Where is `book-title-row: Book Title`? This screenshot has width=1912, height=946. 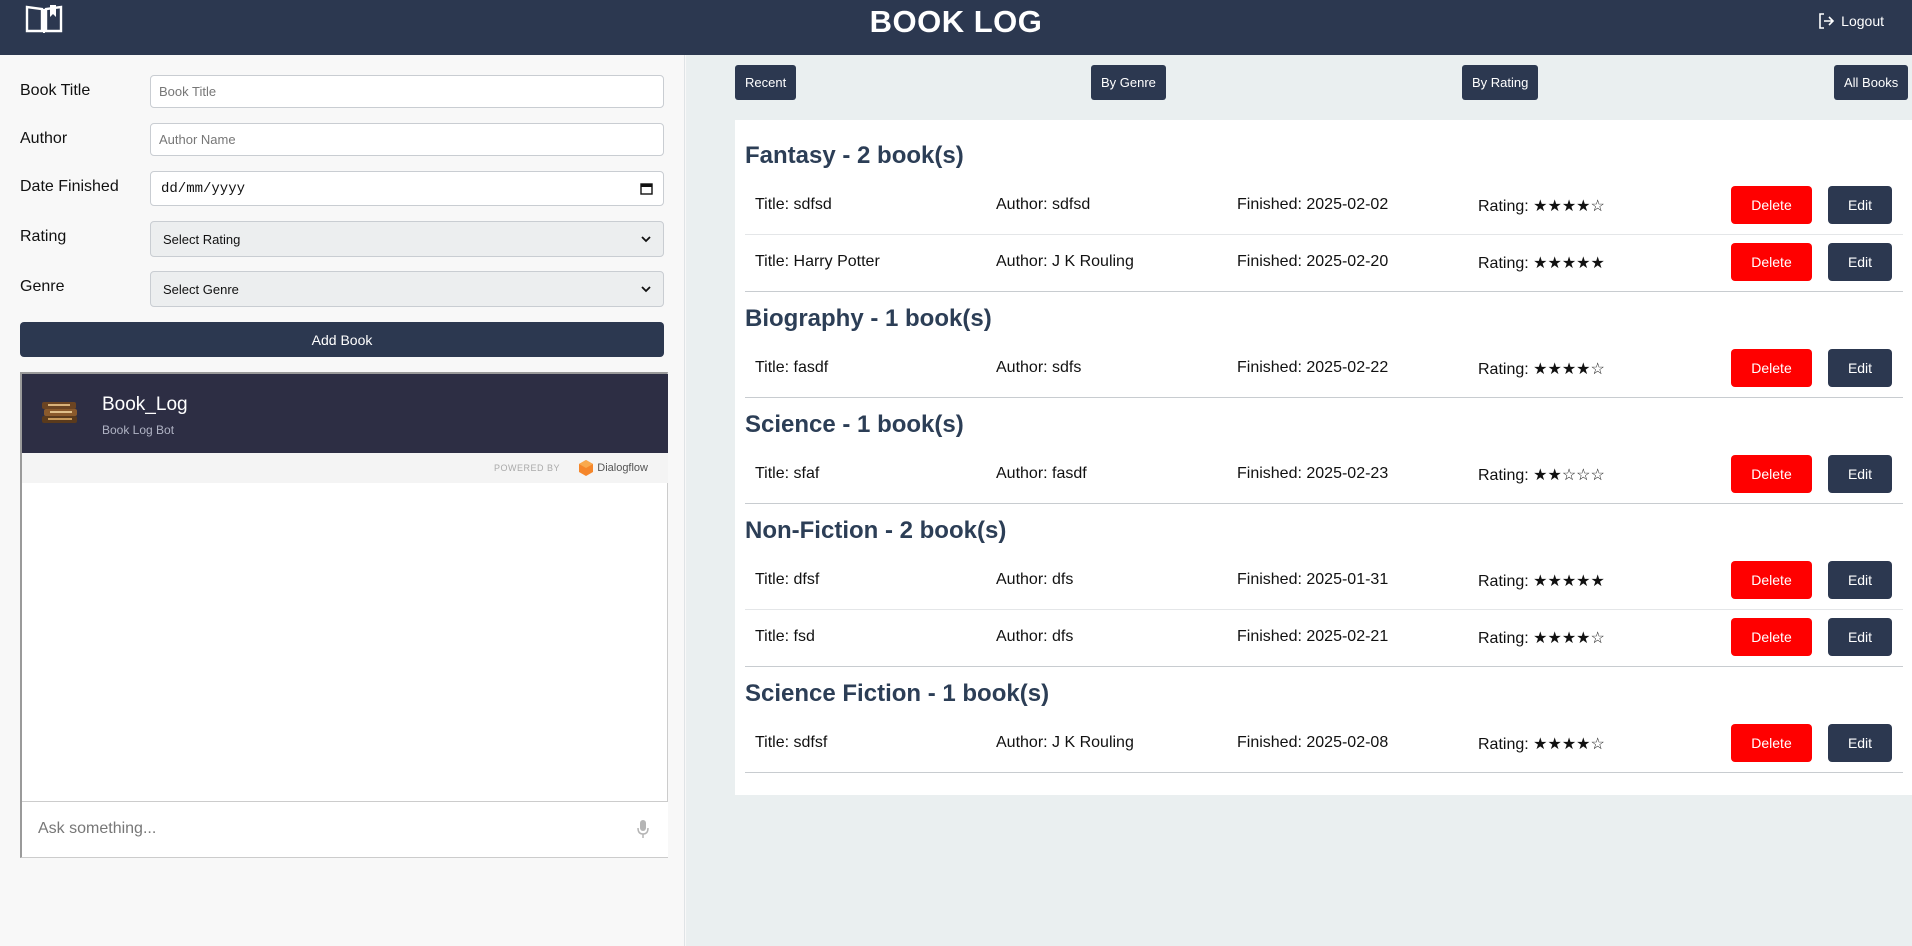 book-title-row: Book Title is located at coordinates (342, 92).